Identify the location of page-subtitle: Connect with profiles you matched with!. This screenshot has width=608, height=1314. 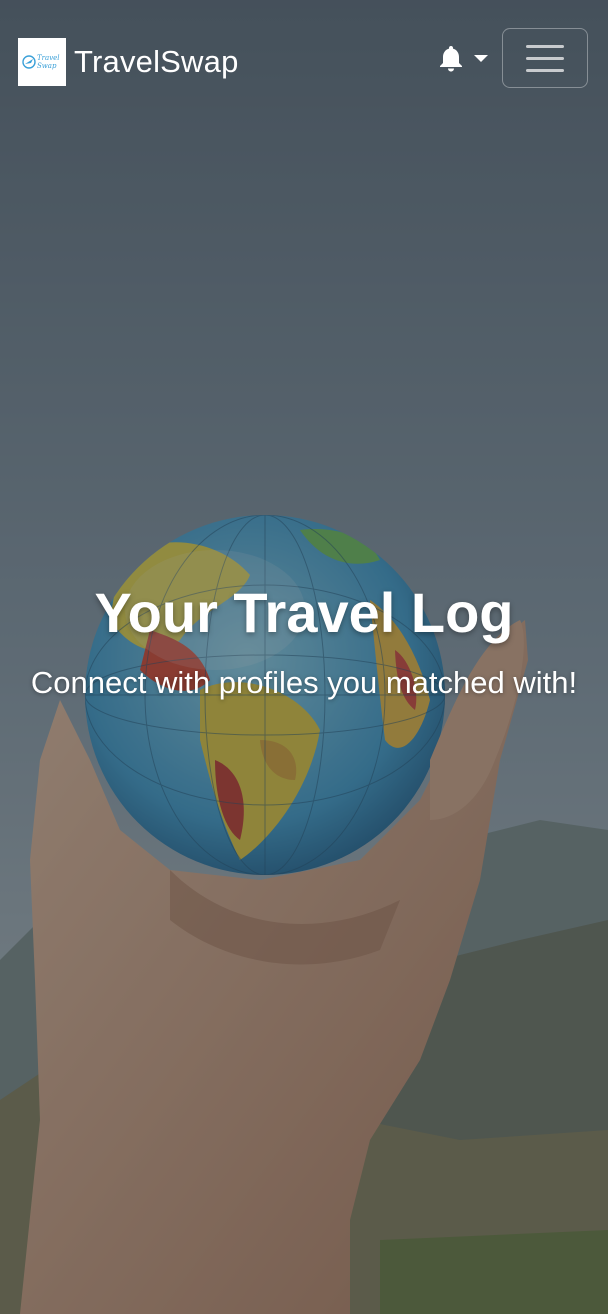
(304, 682).